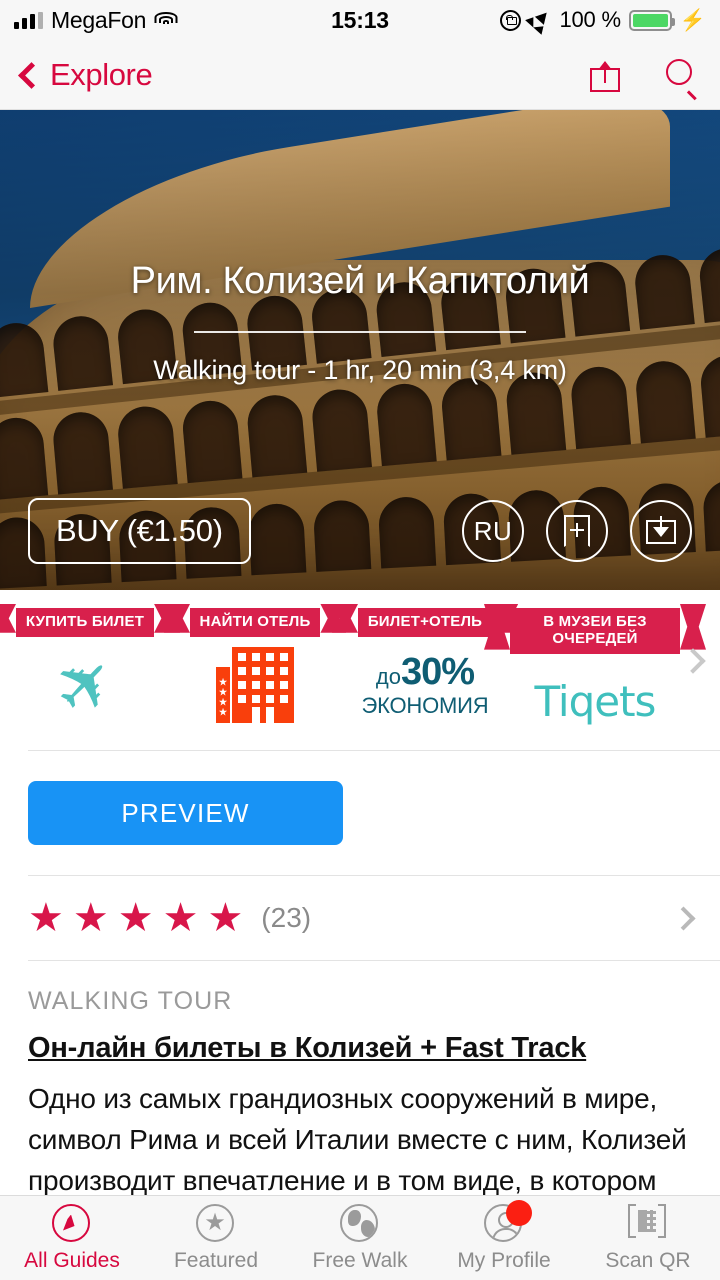 This screenshot has height=1280, width=720. I want to click on download-button, so click(661, 531).